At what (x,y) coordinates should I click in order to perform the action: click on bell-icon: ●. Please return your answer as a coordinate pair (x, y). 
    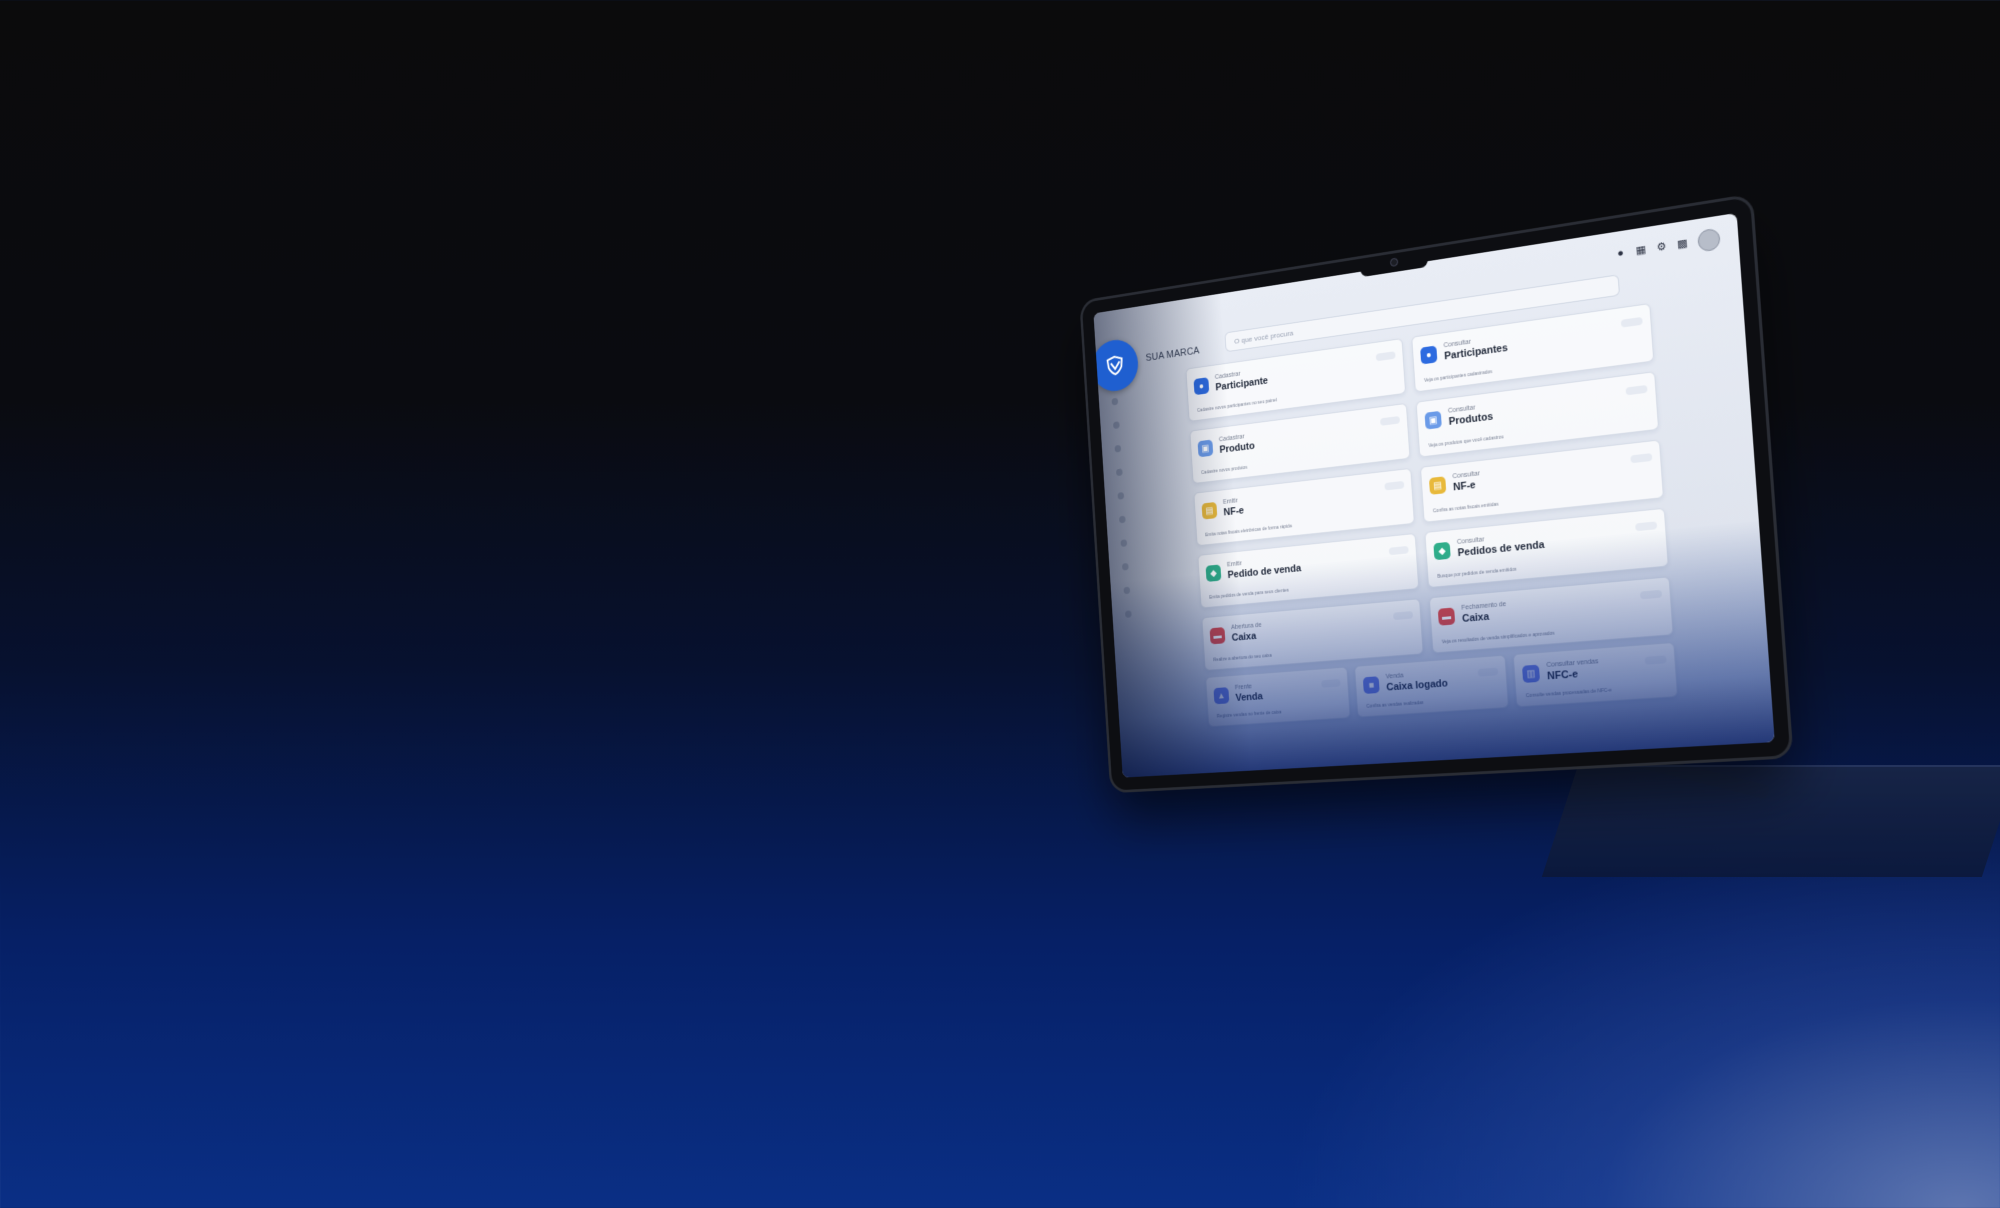
    Looking at the image, I should click on (1620, 253).